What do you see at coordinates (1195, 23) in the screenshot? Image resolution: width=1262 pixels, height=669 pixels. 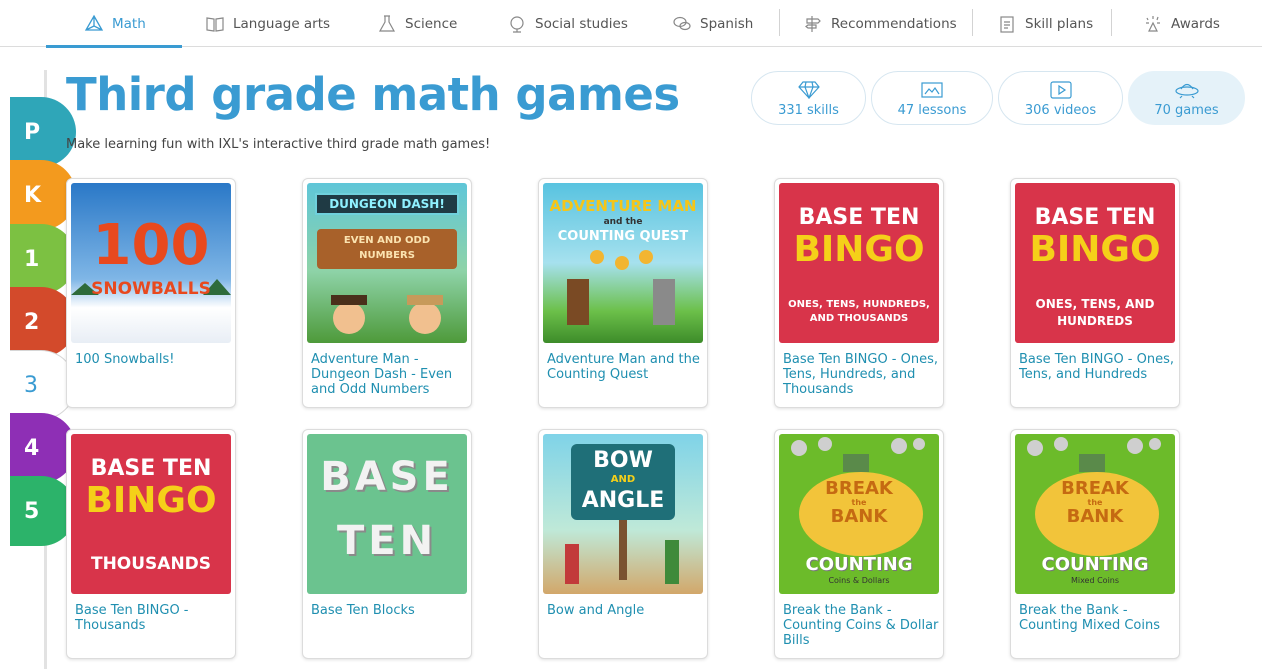 I see `tab-label: Awards` at bounding box center [1195, 23].